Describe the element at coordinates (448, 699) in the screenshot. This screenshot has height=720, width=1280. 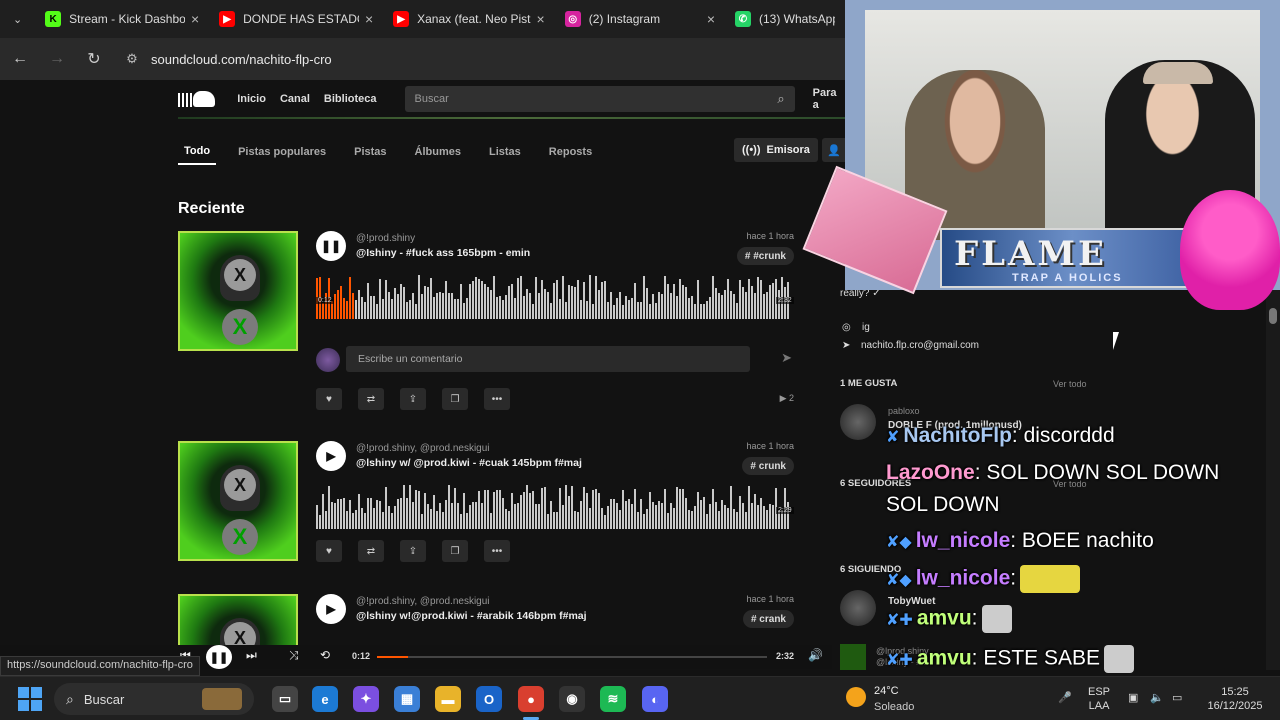
I see `file-explorer-icon: ▬` at that location.